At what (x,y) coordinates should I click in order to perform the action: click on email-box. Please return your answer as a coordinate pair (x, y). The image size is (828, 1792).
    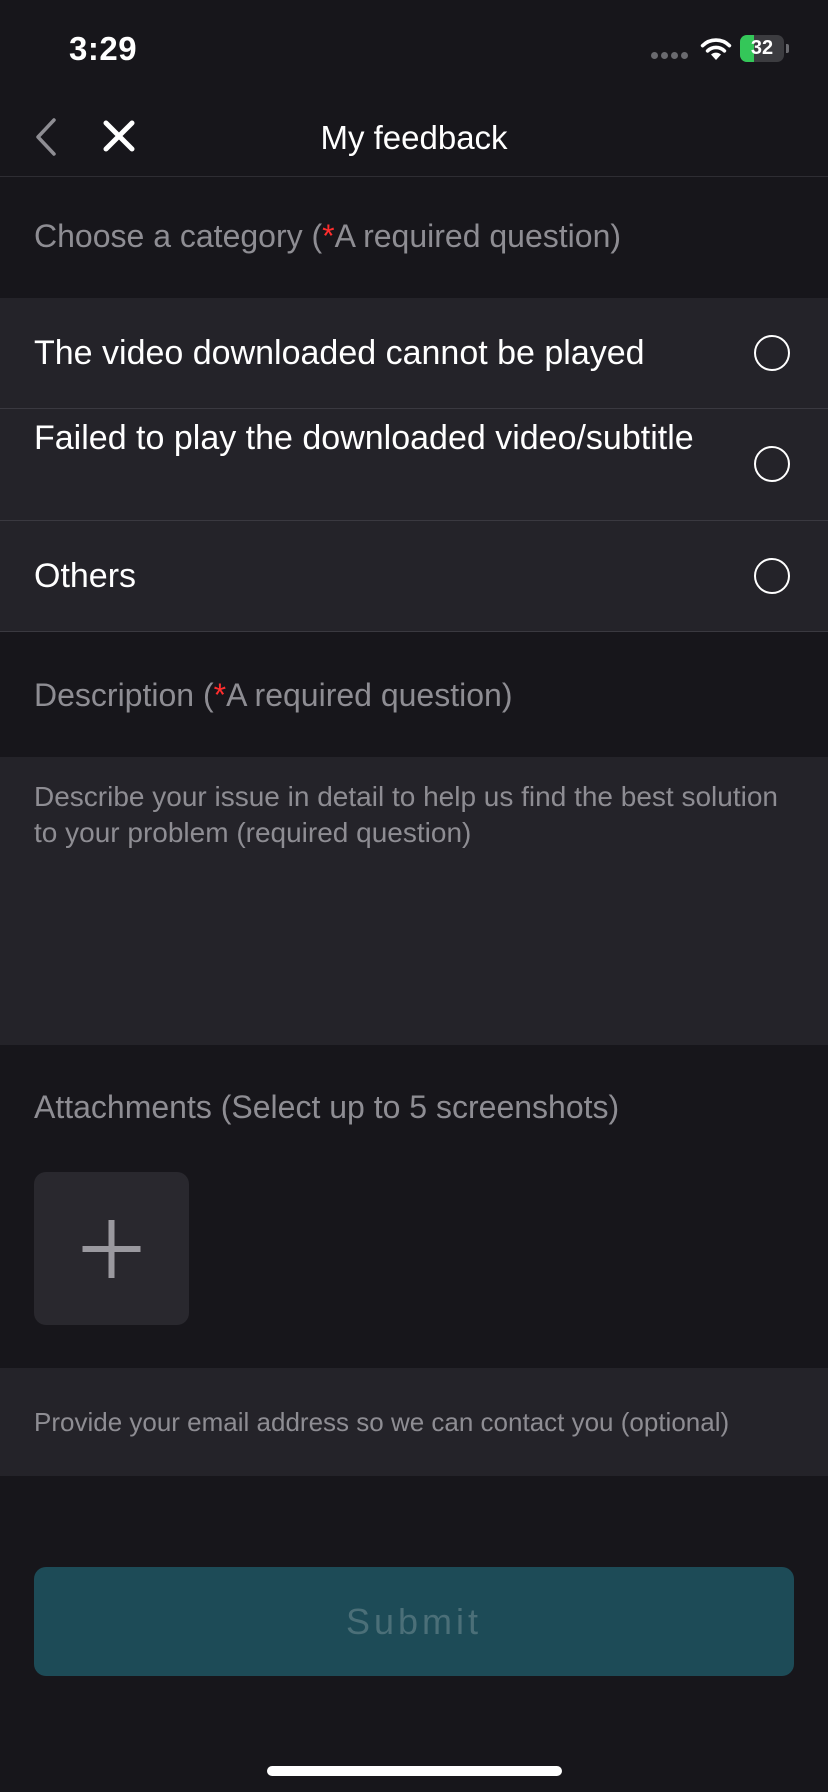
    Looking at the image, I should click on (414, 1422).